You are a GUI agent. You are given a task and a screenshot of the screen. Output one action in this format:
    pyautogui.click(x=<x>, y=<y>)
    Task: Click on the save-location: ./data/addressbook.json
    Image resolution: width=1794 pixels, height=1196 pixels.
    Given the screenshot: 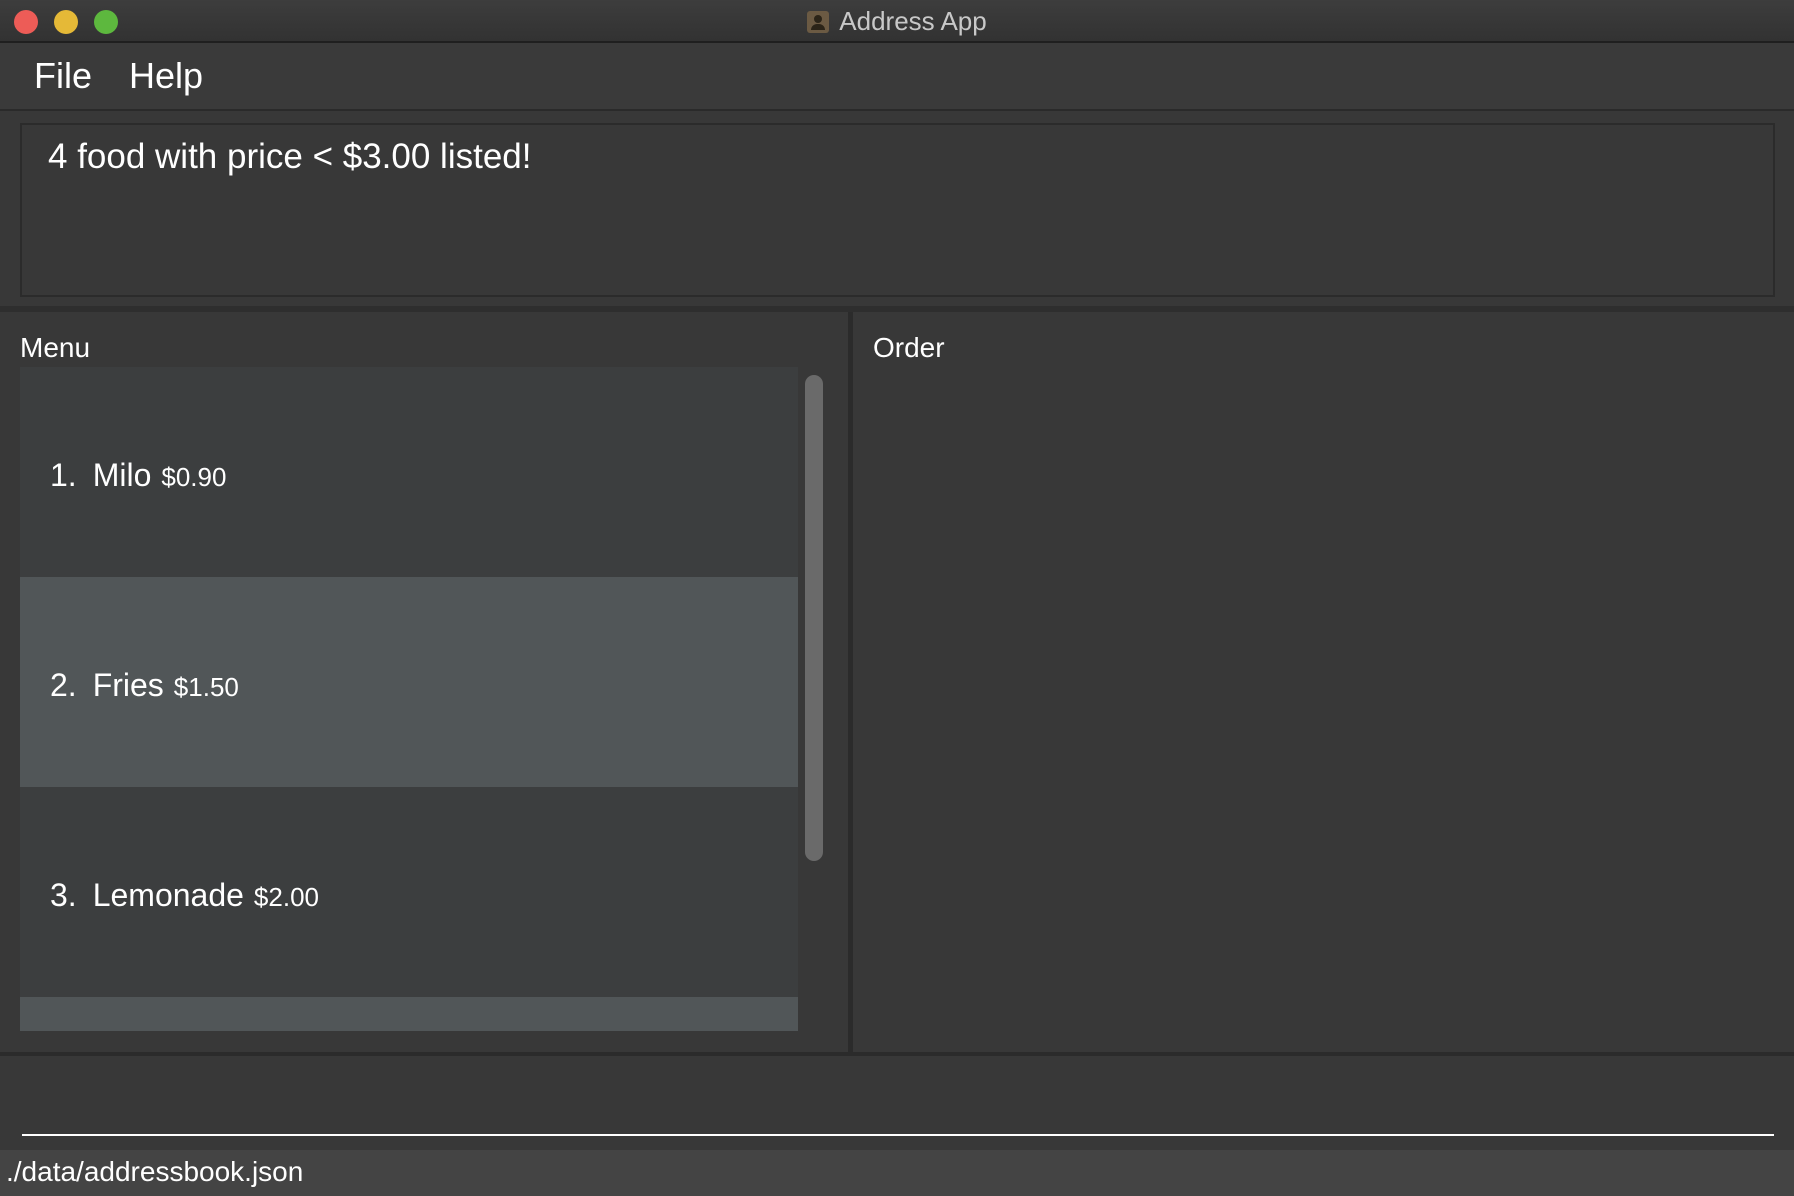 What is the action you would take?
    pyautogui.click(x=155, y=1171)
    